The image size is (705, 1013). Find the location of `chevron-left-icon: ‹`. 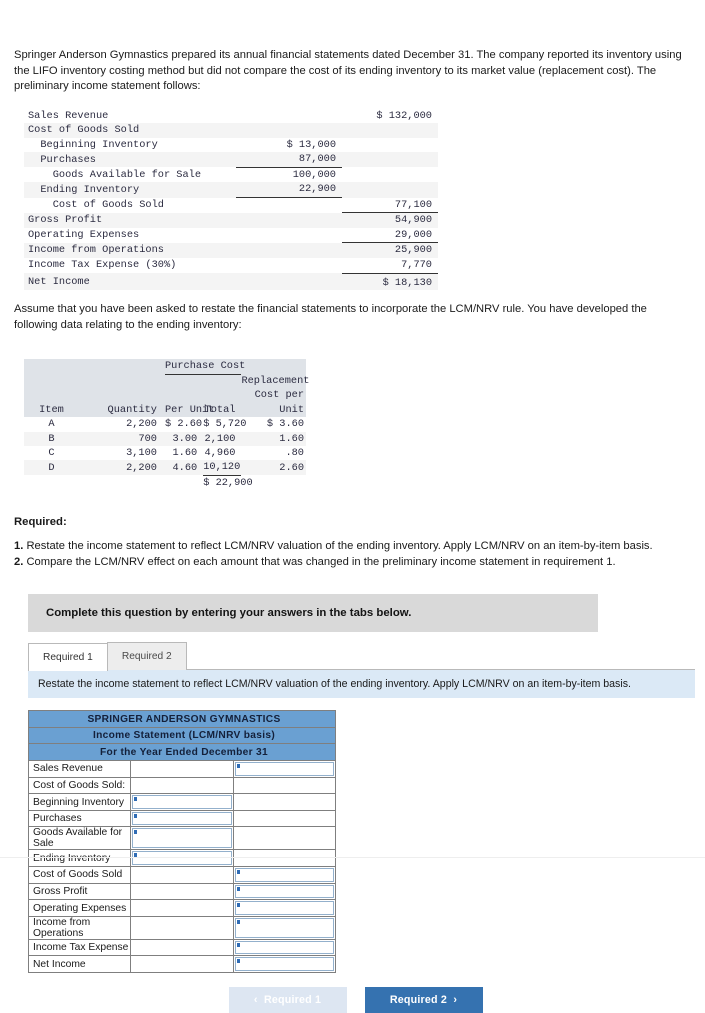

chevron-left-icon: ‹ is located at coordinates (255, 1000).